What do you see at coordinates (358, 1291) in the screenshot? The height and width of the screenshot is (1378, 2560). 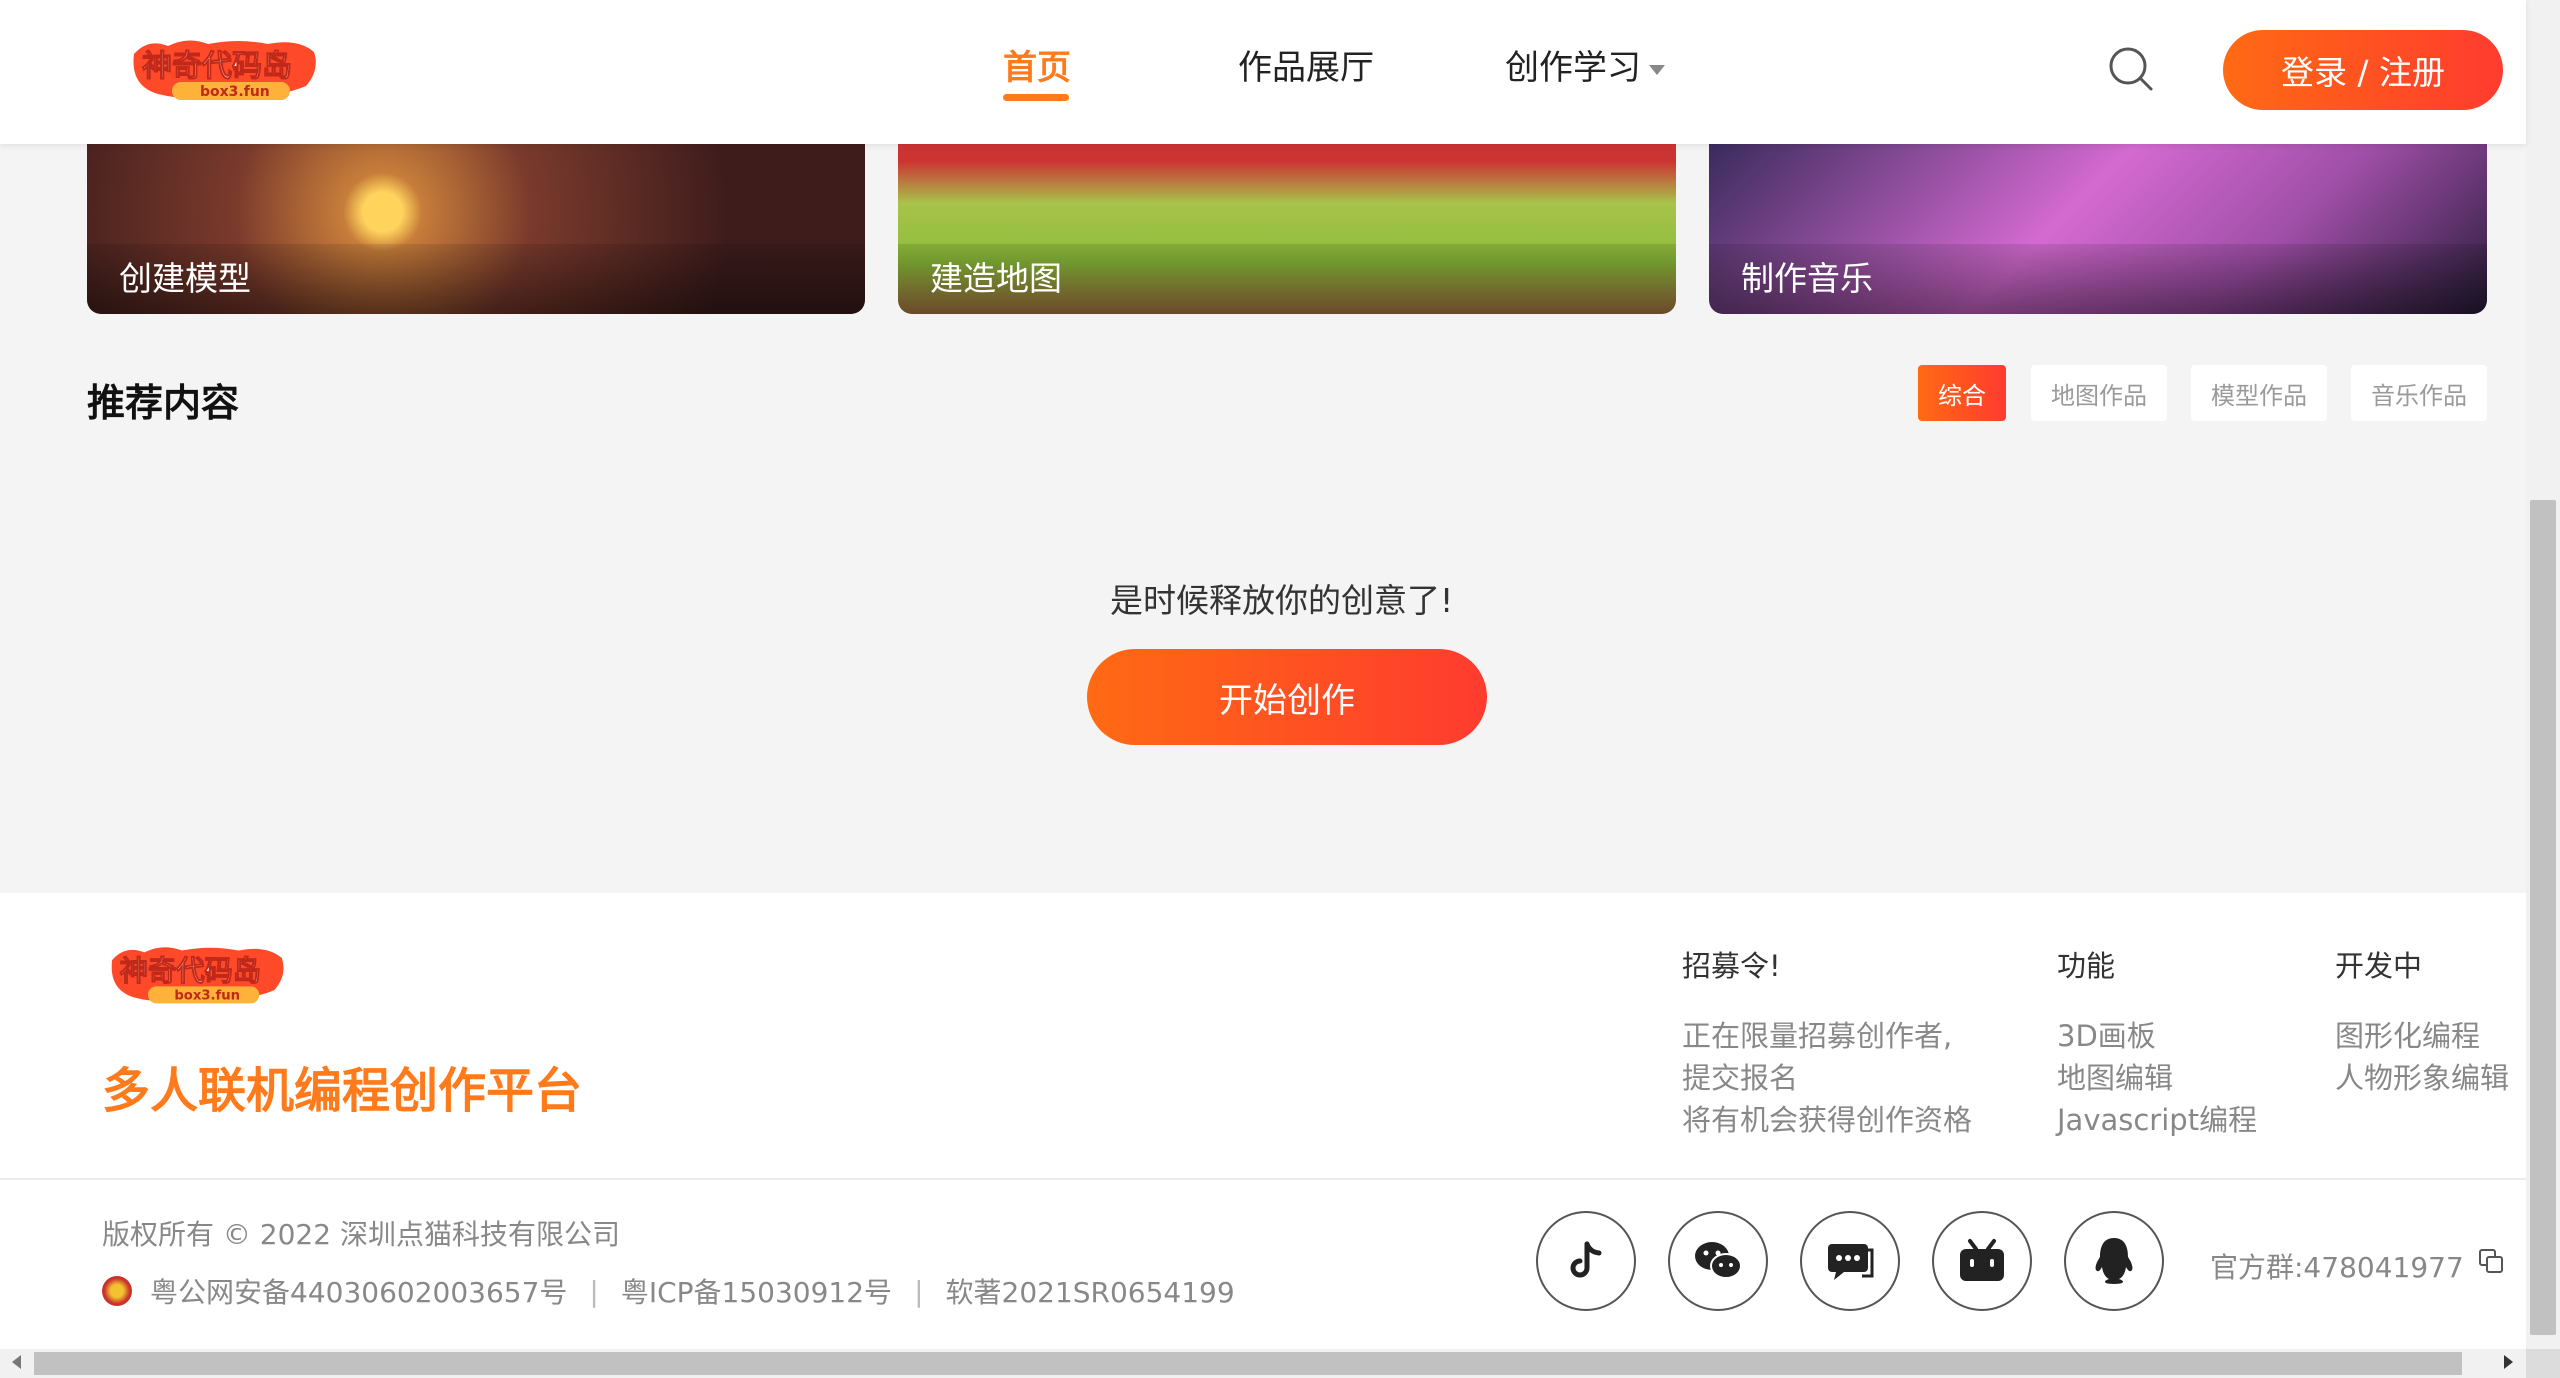 I see `record-public-security: 粤公网安备44030602003657号` at bounding box center [358, 1291].